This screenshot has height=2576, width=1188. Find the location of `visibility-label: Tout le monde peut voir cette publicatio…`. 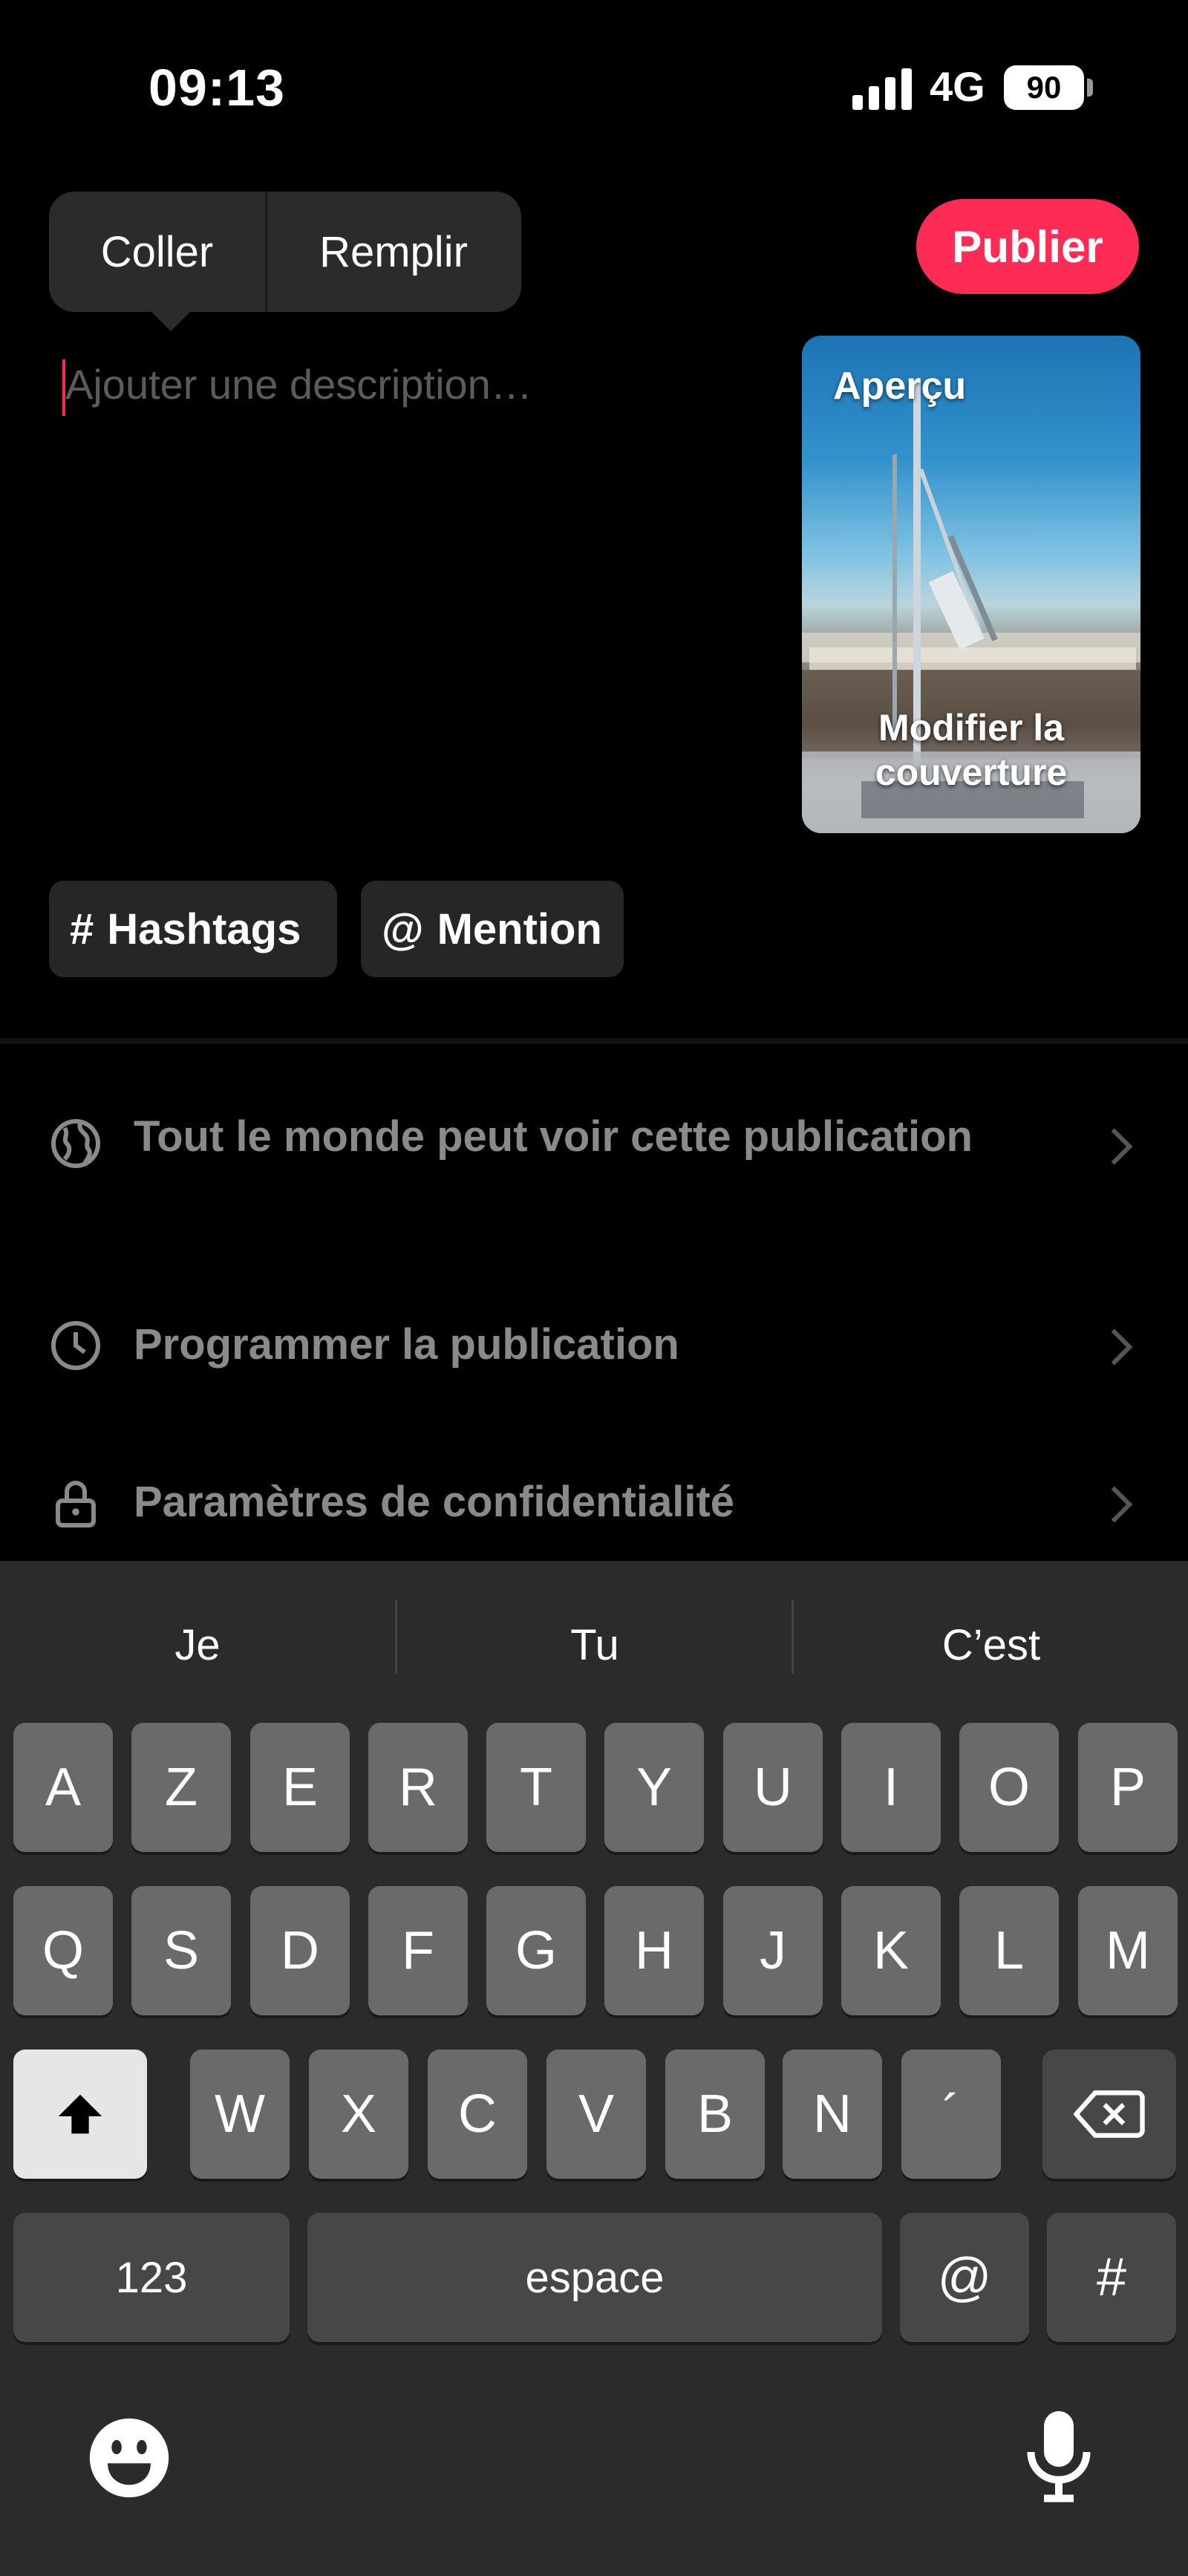

visibility-label: Tout le monde peut voir cette publicatio… is located at coordinates (554, 1136).